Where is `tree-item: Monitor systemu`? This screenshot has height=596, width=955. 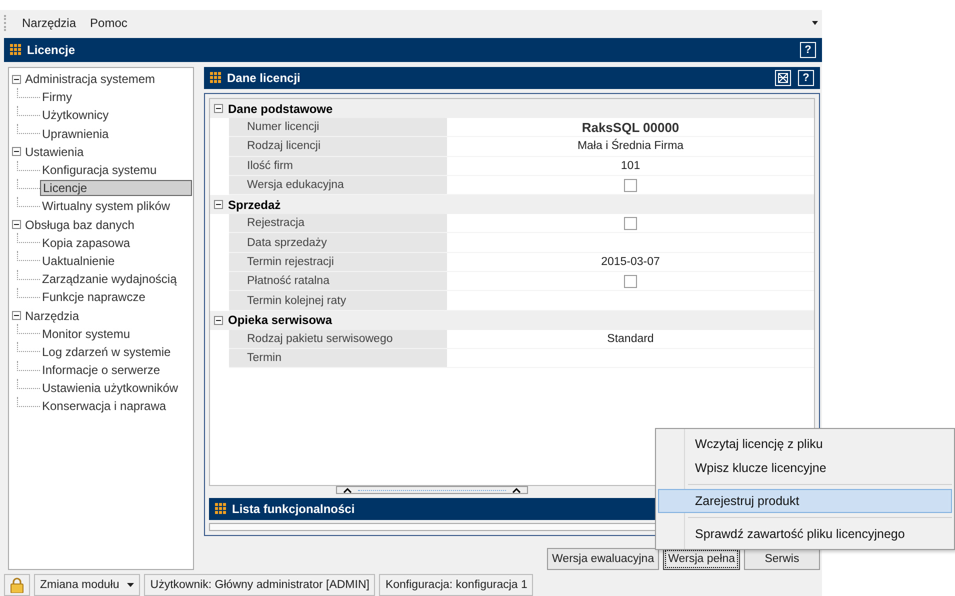 tree-item: Monitor systemu is located at coordinates (86, 333).